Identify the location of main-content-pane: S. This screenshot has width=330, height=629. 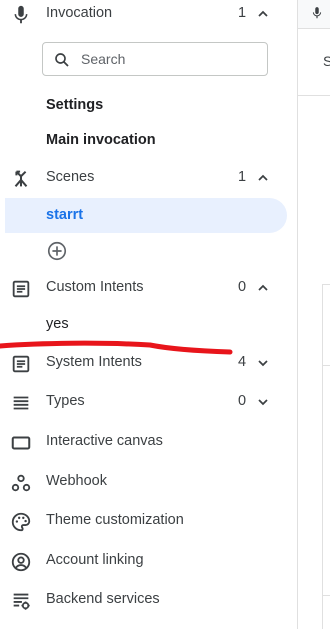
(314, 314).